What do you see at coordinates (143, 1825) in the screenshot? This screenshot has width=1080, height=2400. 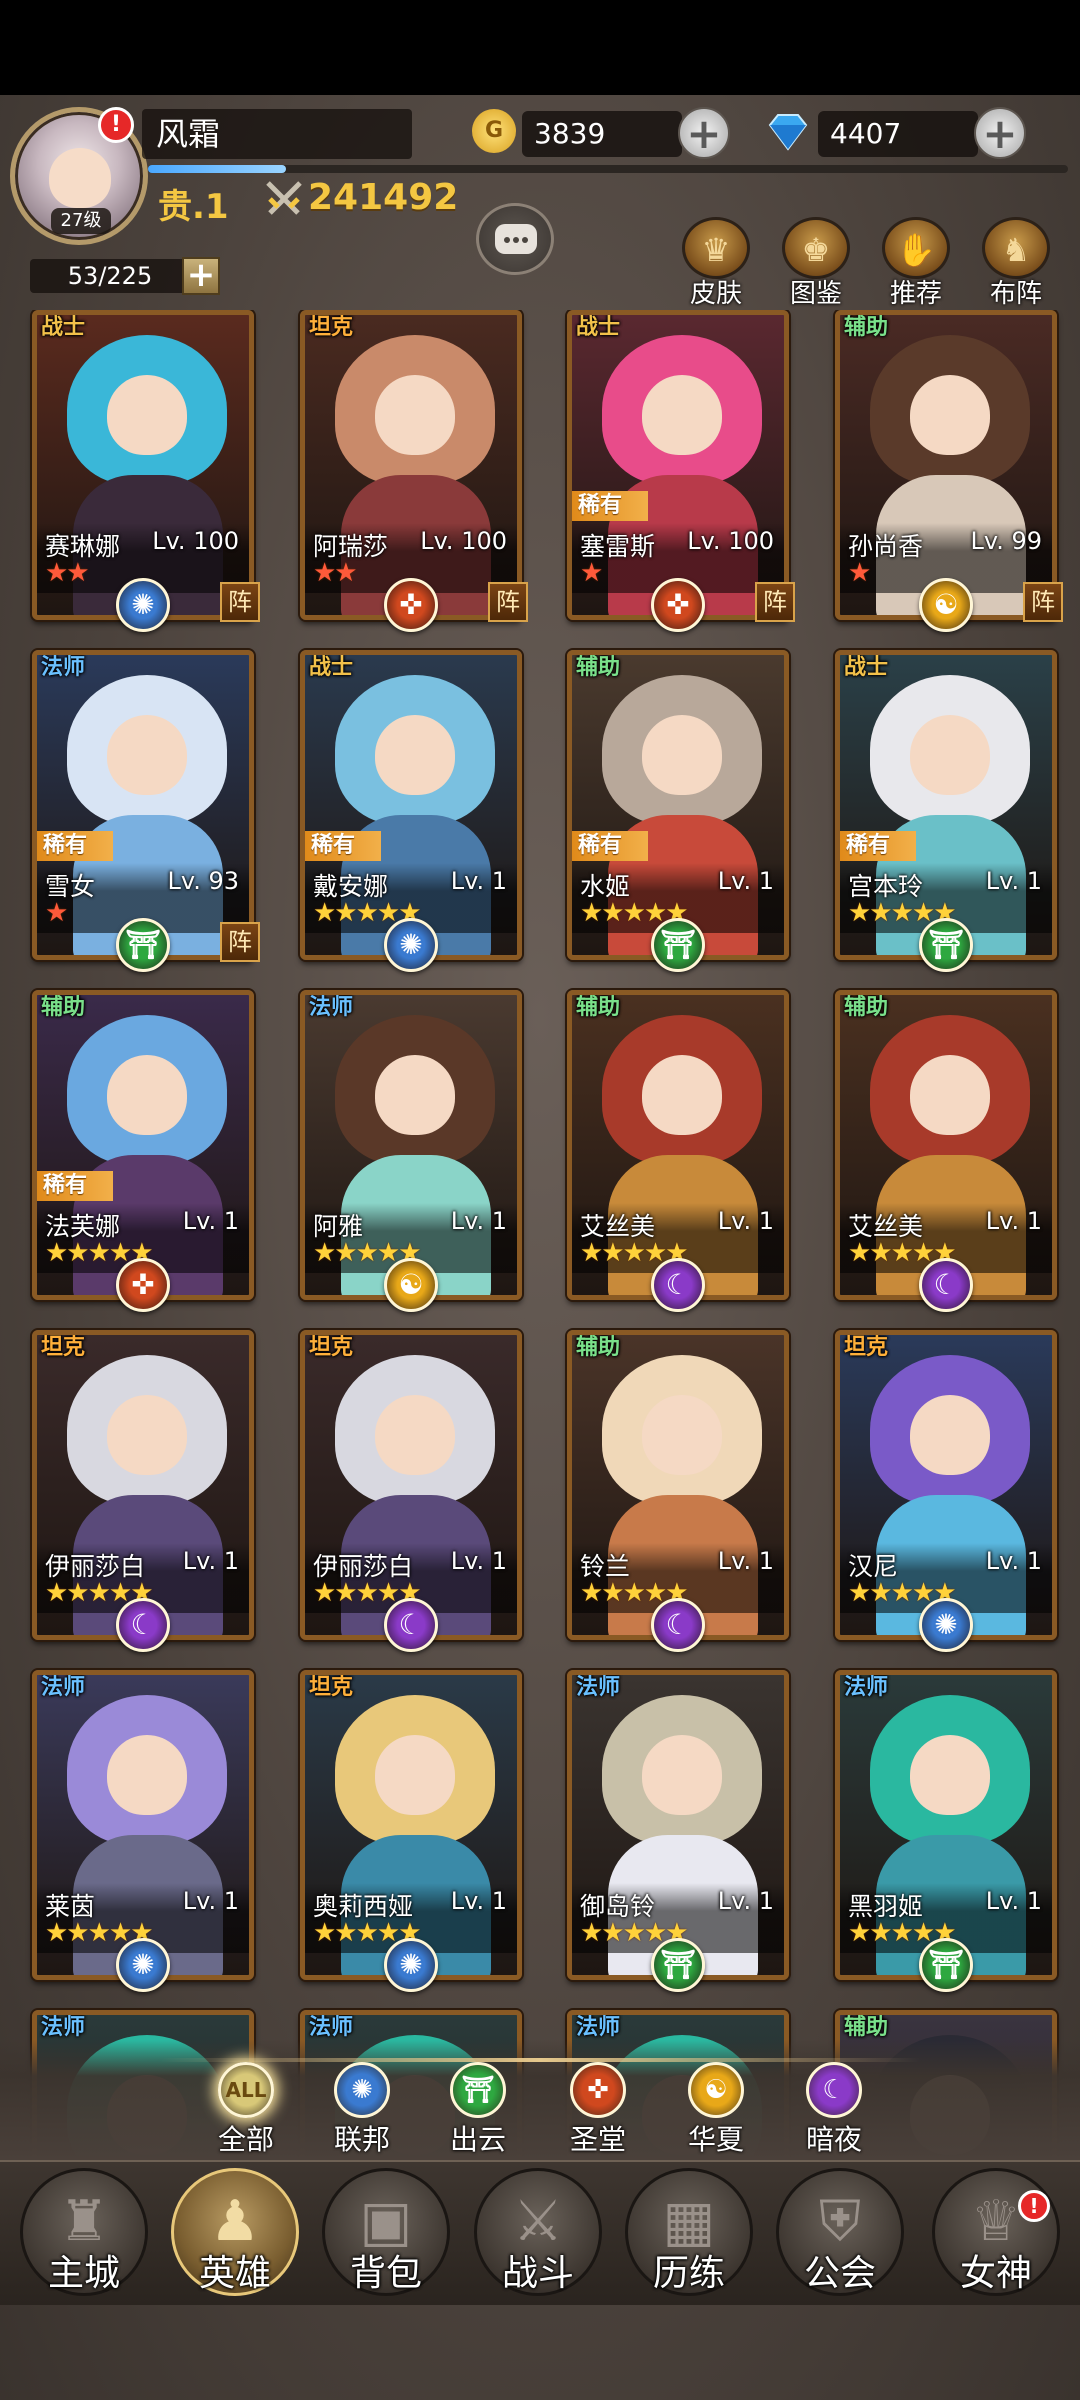 I see `hero-card: 法师 莱茵 Lv. 1 ★★★★★` at bounding box center [143, 1825].